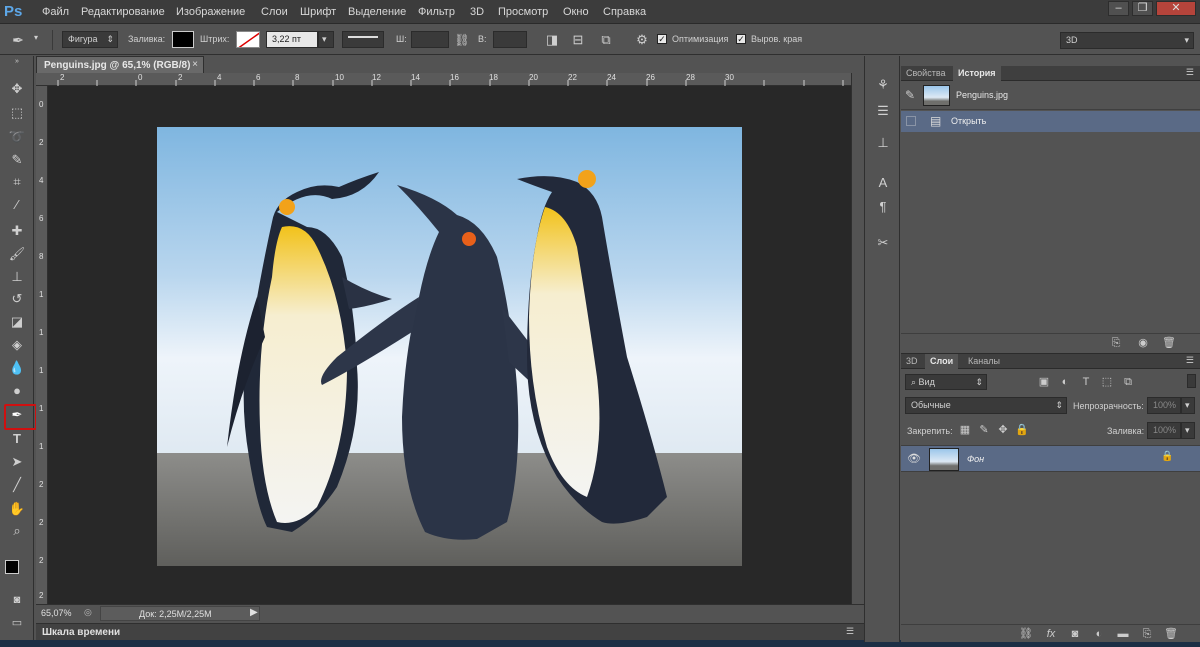 The height and width of the screenshot is (647, 1200). Describe the element at coordinates (914, 458) in the screenshot. I see `visibility-eye-icon: 👁` at that location.